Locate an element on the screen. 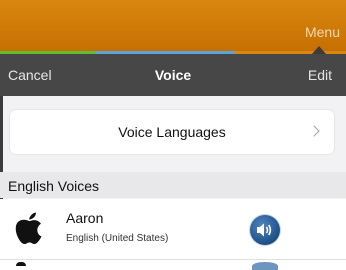 This screenshot has width=346, height=270. voice-name: Aaron is located at coordinates (85, 218).